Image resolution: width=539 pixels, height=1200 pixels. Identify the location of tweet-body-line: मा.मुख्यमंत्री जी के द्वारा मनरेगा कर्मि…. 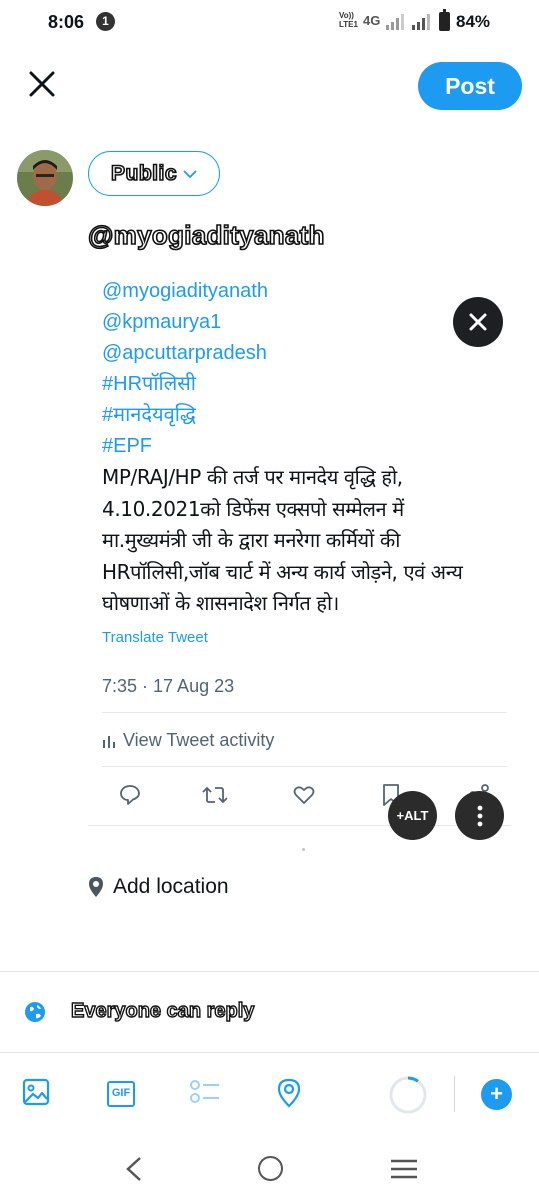
(251, 540).